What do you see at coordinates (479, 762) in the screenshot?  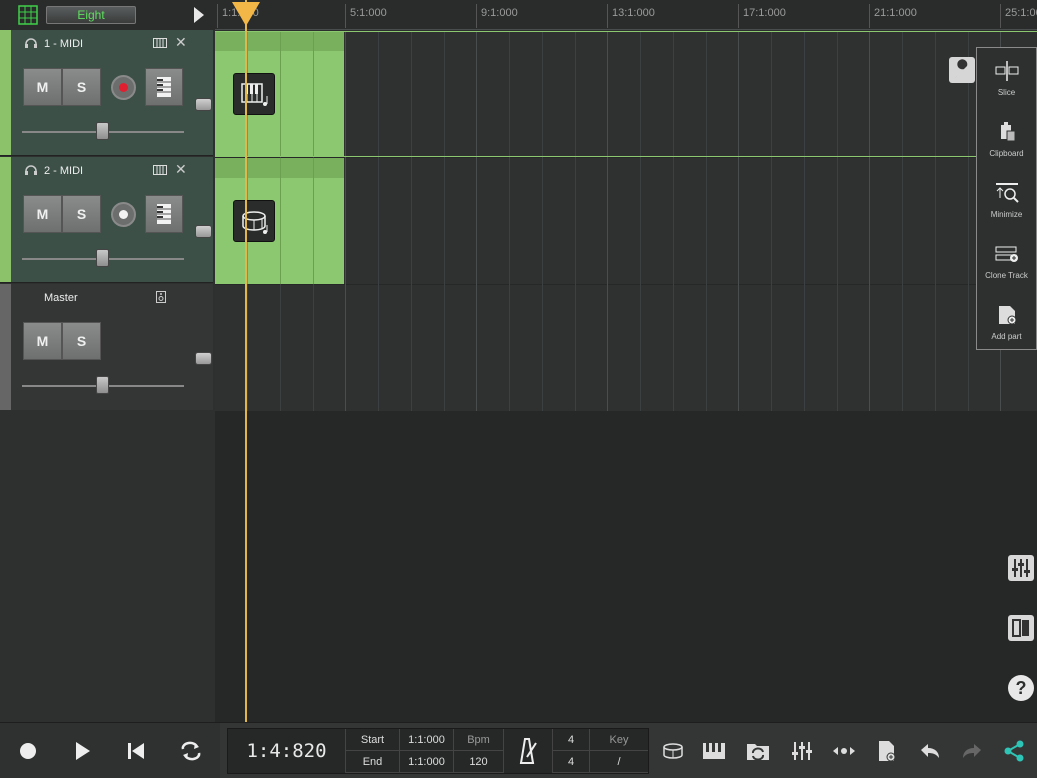 I see `bpm-value: 120` at bounding box center [479, 762].